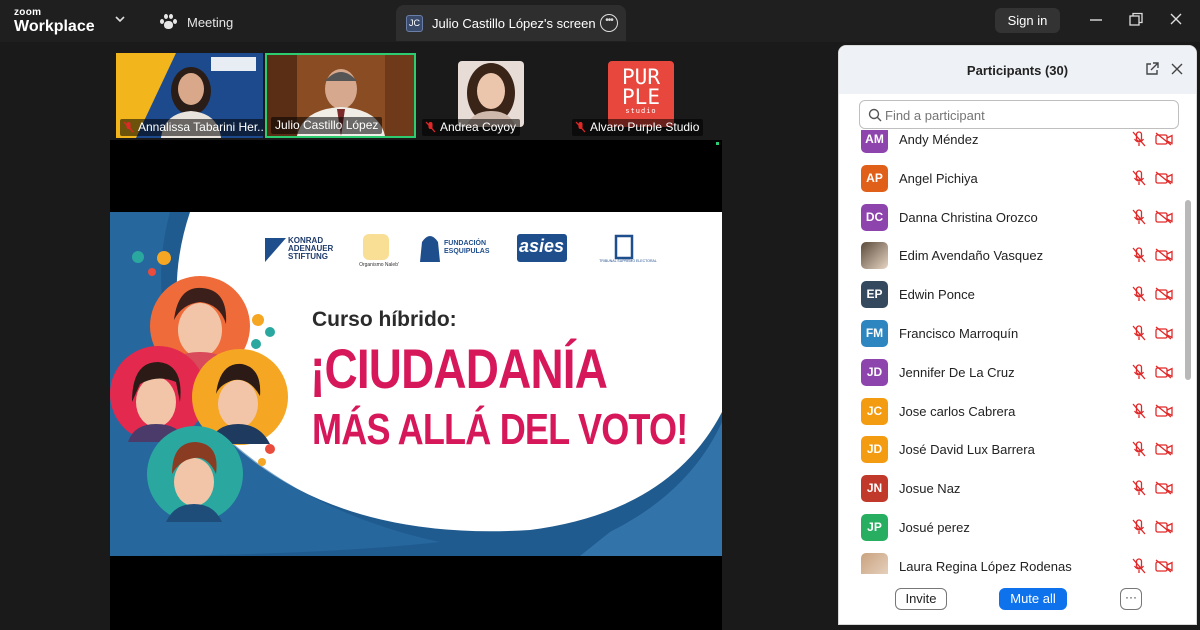  I want to click on participant-name: Josué perez, so click(934, 527).